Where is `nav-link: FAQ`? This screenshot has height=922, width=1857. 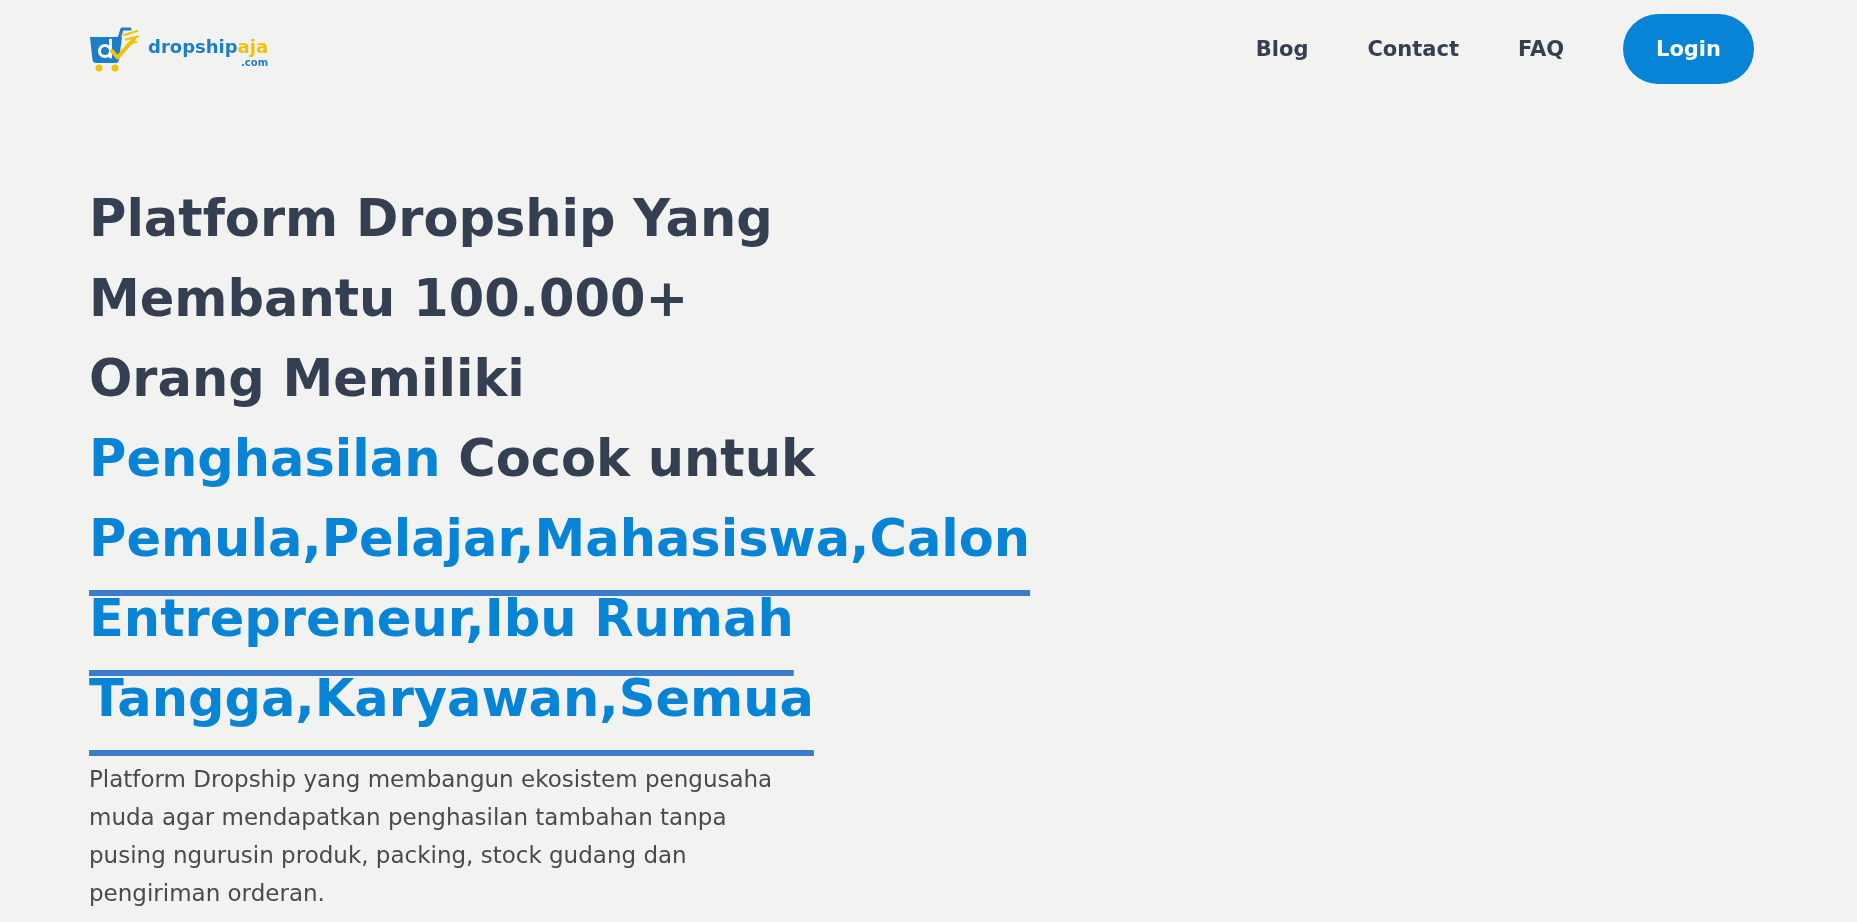
nav-link: FAQ is located at coordinates (1540, 49).